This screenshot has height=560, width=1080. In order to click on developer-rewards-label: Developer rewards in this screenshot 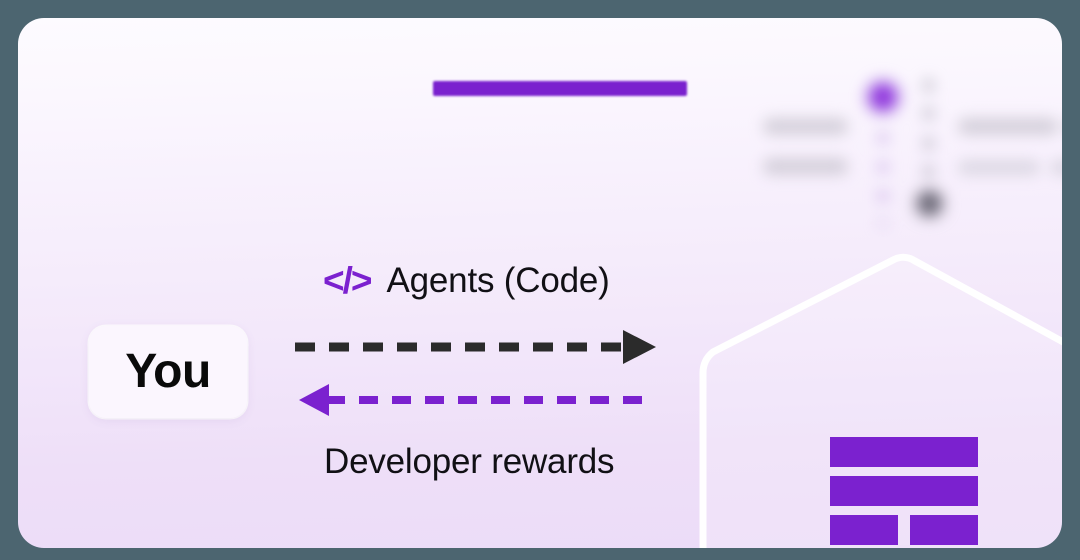, I will do `click(469, 461)`.